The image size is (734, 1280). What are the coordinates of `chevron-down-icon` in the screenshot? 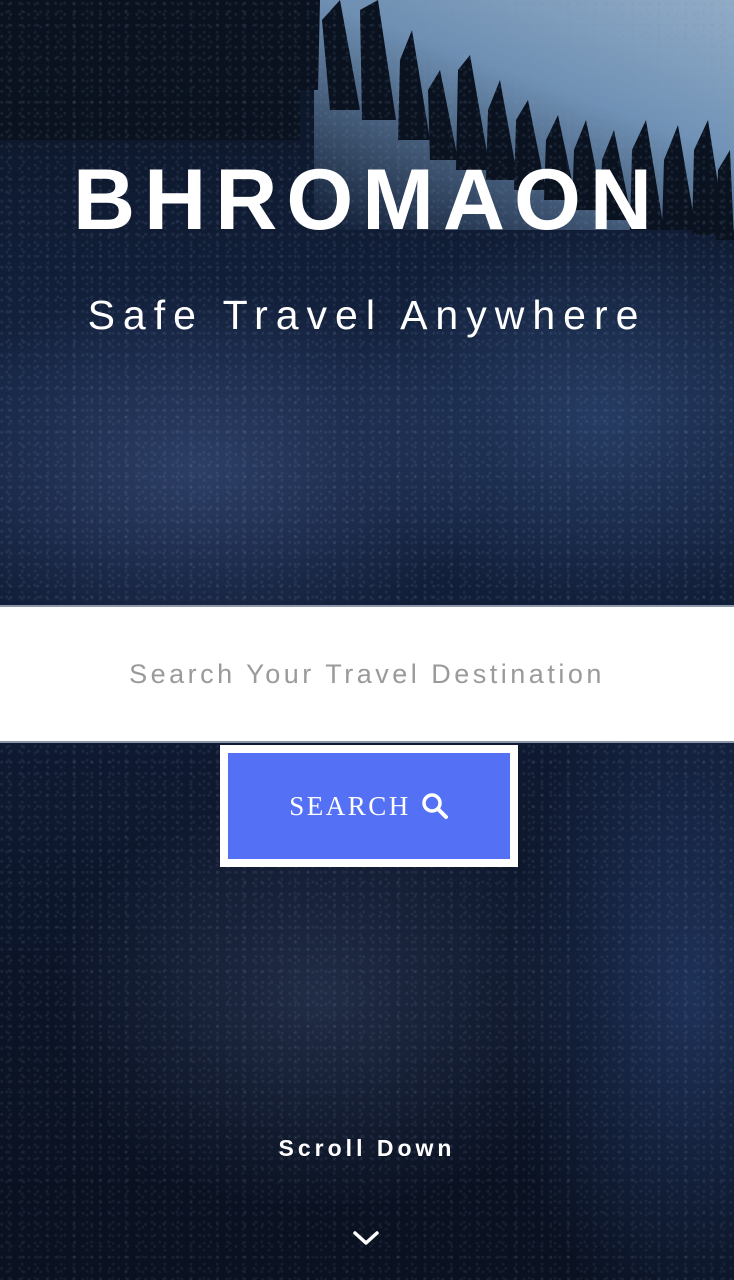 It's located at (366, 1238).